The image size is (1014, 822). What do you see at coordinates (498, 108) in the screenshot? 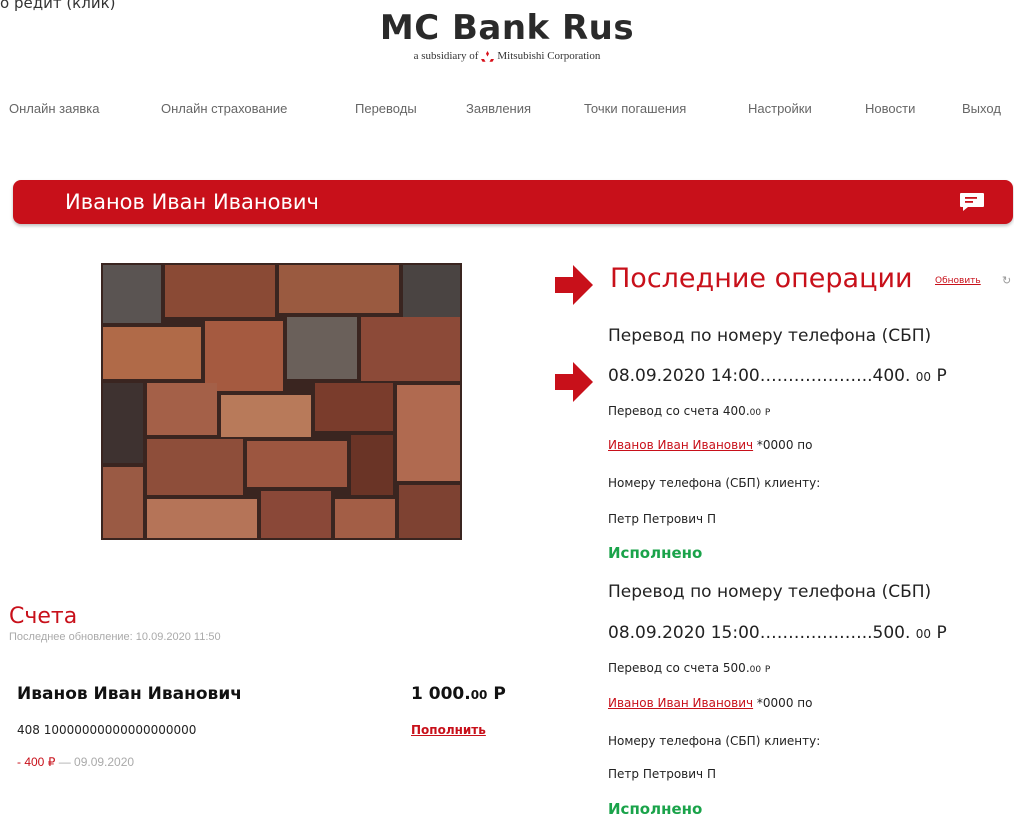
I see `nav-applications: Заявления` at bounding box center [498, 108].